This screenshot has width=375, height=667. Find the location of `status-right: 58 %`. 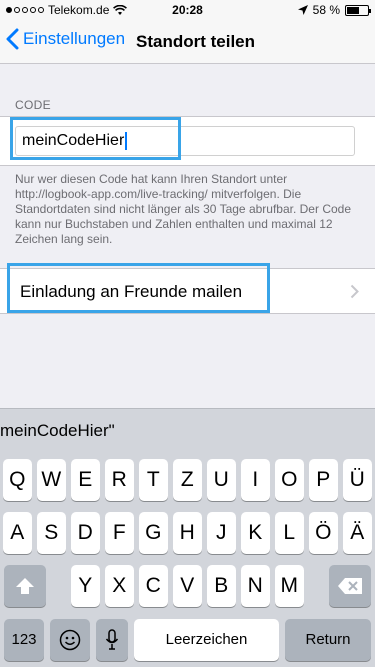

status-right: 58 % is located at coordinates (334, 10).